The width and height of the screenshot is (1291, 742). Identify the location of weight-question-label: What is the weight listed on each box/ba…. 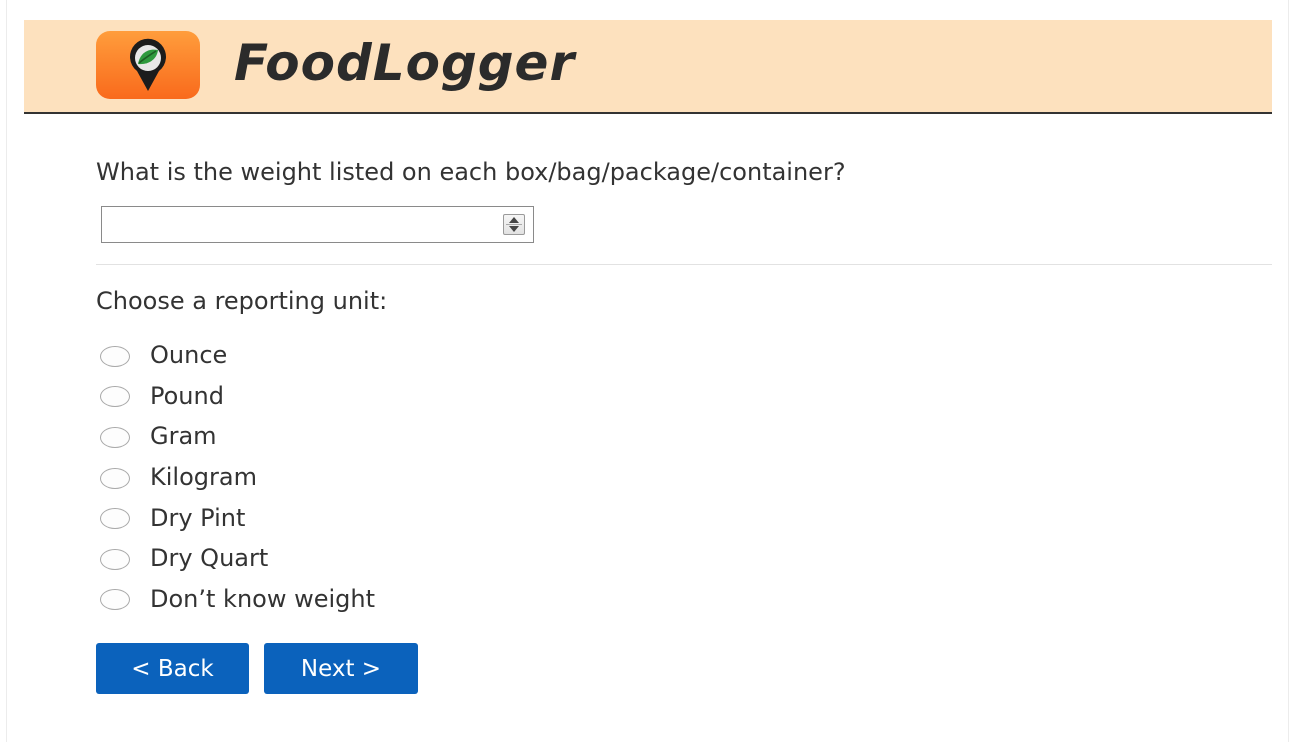
(471, 172).